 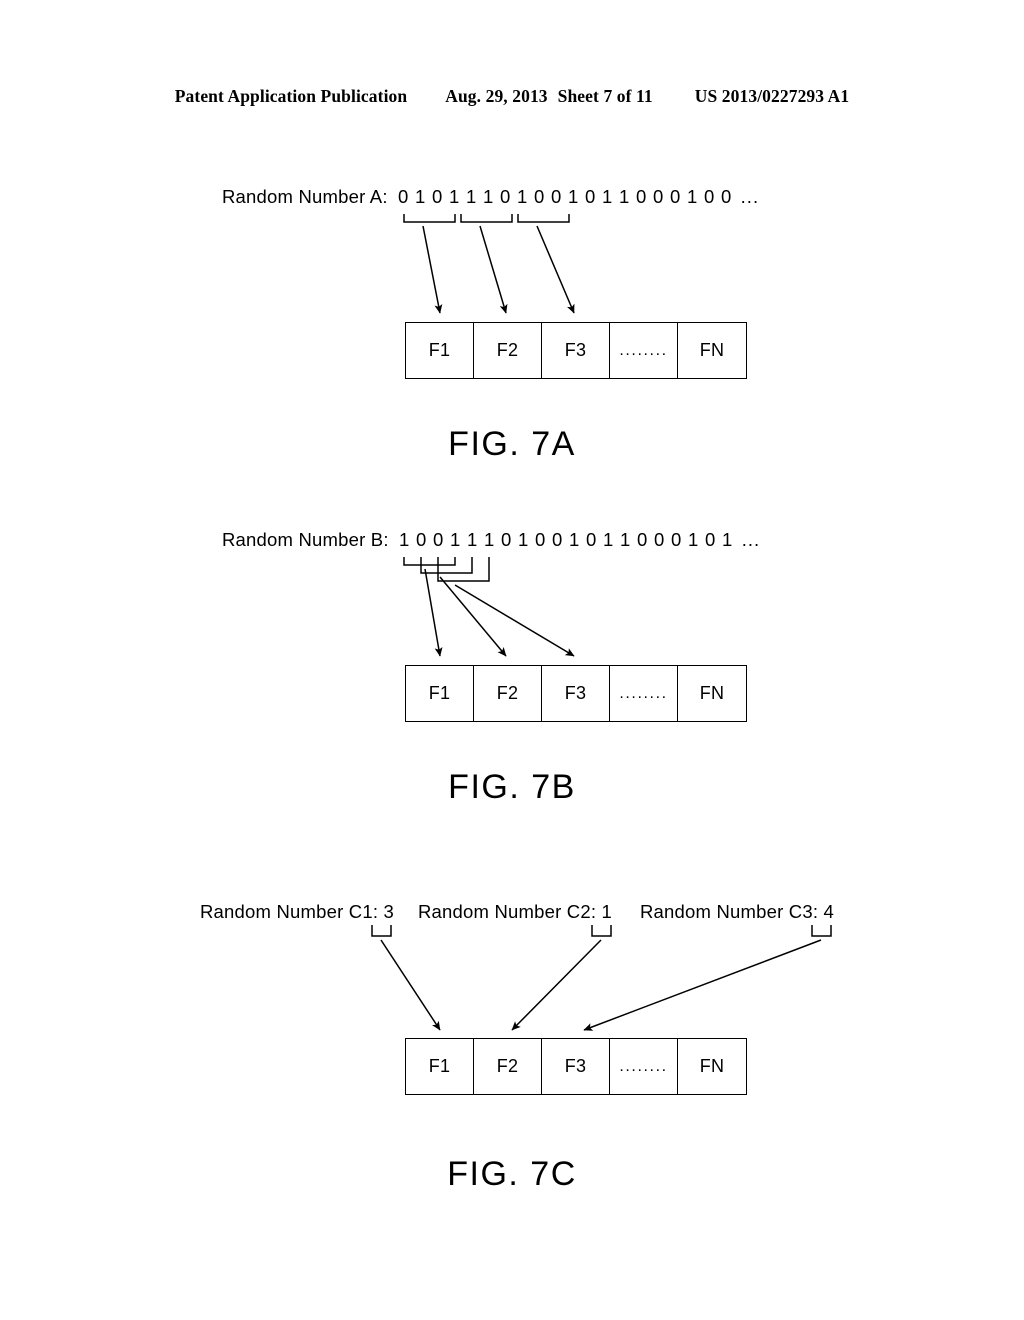 What do you see at coordinates (565, 197) in the screenshot?
I see `random-number-a-bits: 01011101001011000100` at bounding box center [565, 197].